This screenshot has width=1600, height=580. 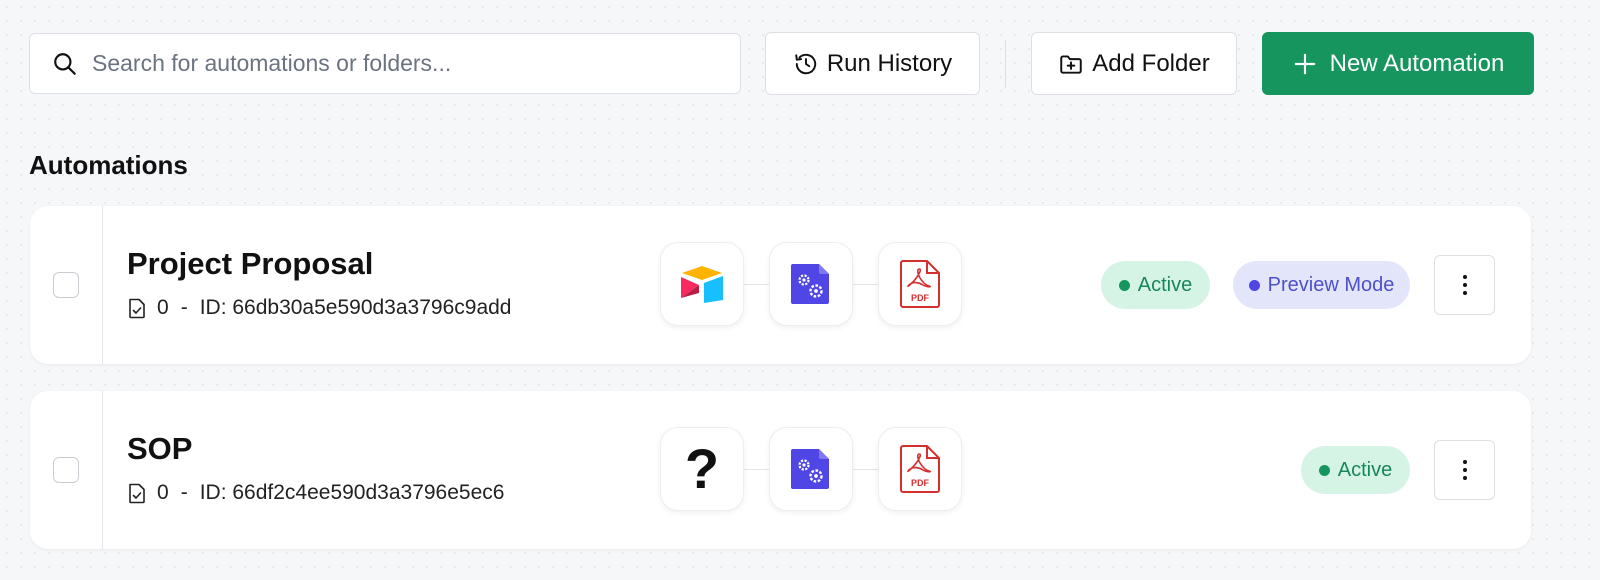 What do you see at coordinates (1331, 284) in the screenshot?
I see `status-label: Preview Mode` at bounding box center [1331, 284].